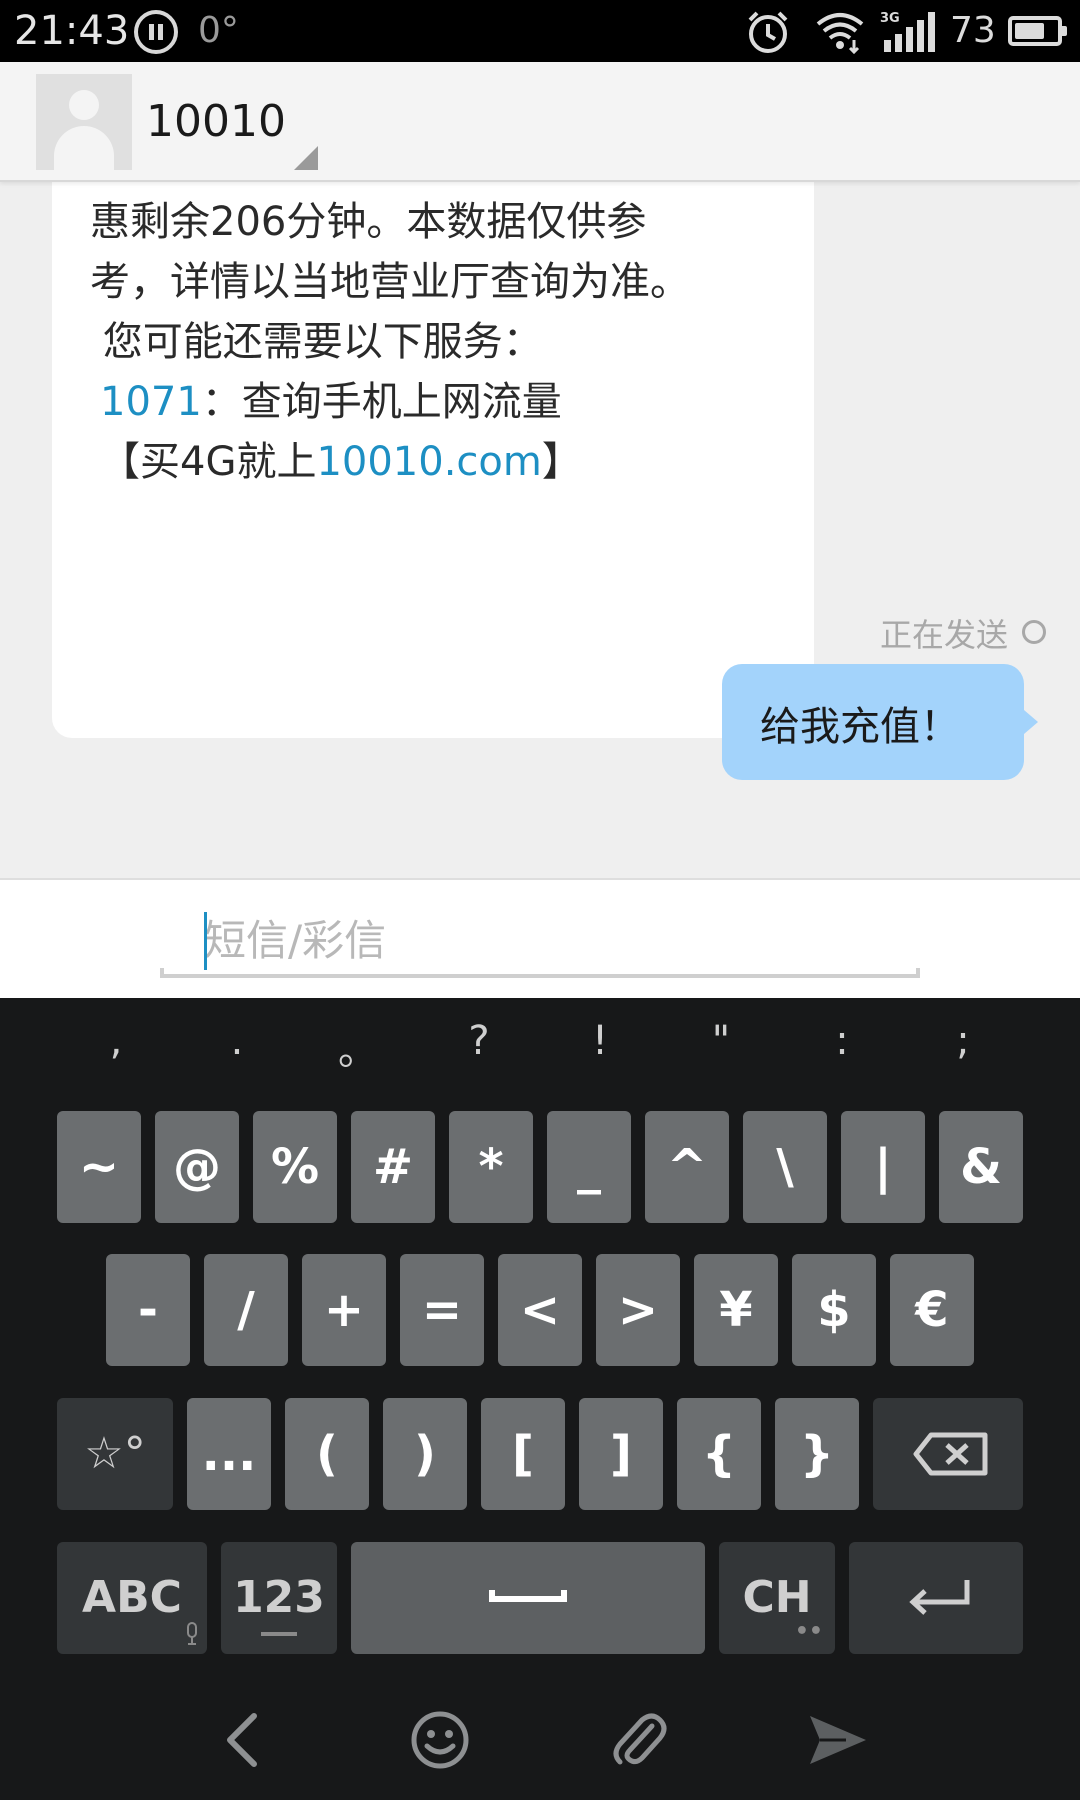 The height and width of the screenshot is (1800, 1080). Describe the element at coordinates (638, 1310) in the screenshot. I see `symbol-key: >` at that location.